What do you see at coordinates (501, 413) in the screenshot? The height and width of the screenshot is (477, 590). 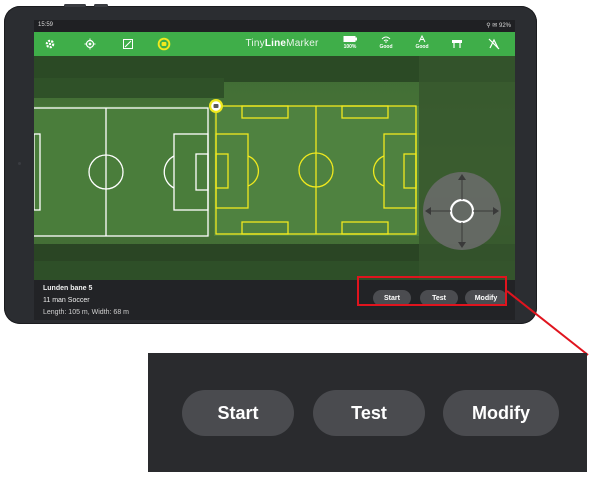 I see `zoom-modify-button: Modify` at bounding box center [501, 413].